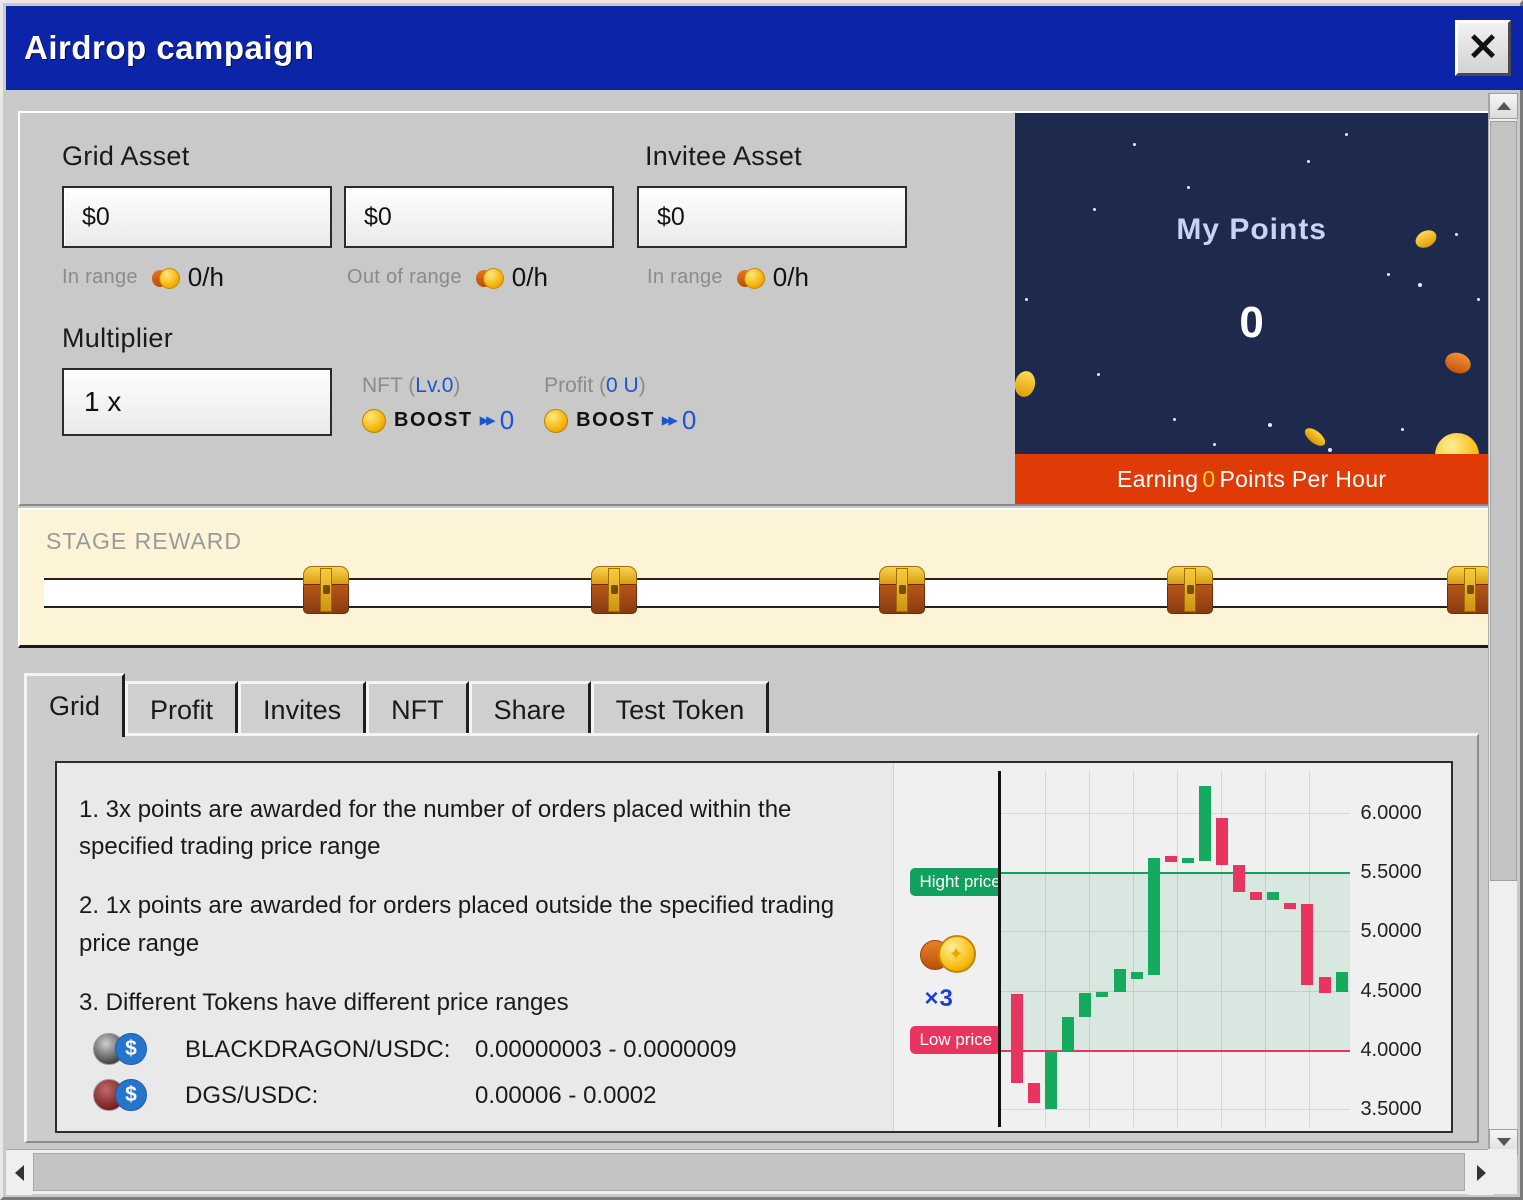 Image resolution: width=1523 pixels, height=1200 pixels. Describe the element at coordinates (529, 709) in the screenshot. I see `tab-share: Share` at that location.